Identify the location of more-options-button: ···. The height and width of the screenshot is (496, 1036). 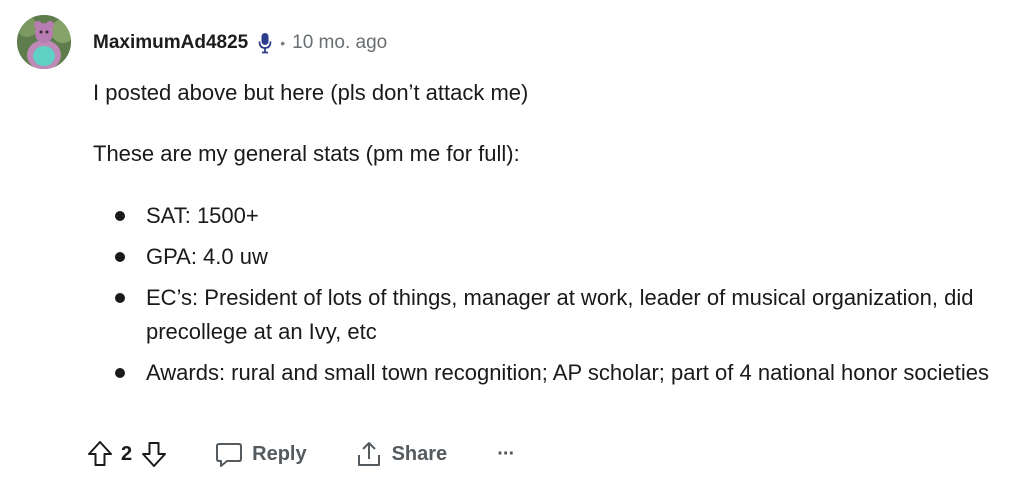
(506, 454).